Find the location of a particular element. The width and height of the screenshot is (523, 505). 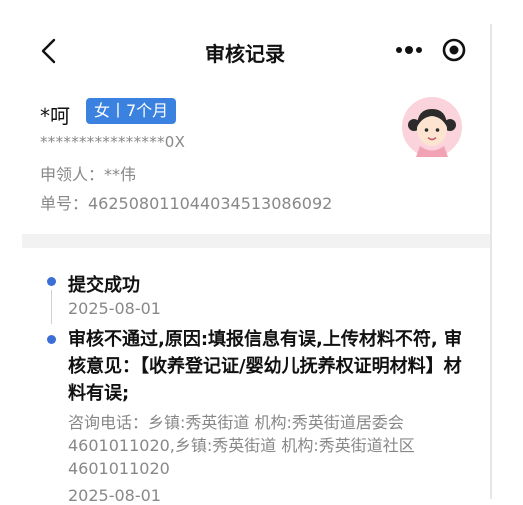

more-dots-icon is located at coordinates (409, 50).